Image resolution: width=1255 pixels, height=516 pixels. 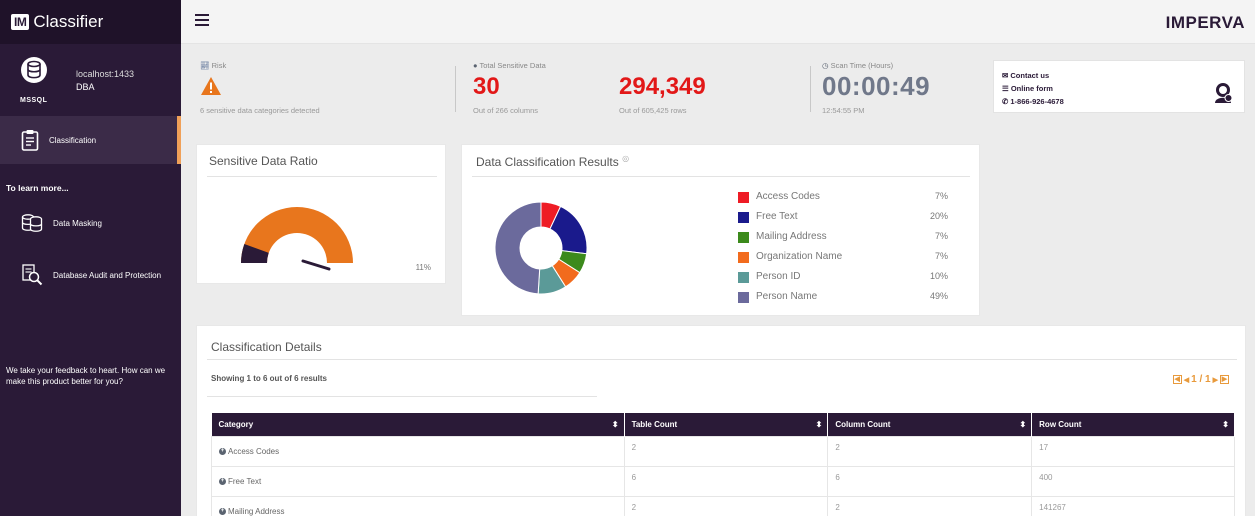 I want to click on legend-item: Person Name 49%, so click(x=843, y=297).